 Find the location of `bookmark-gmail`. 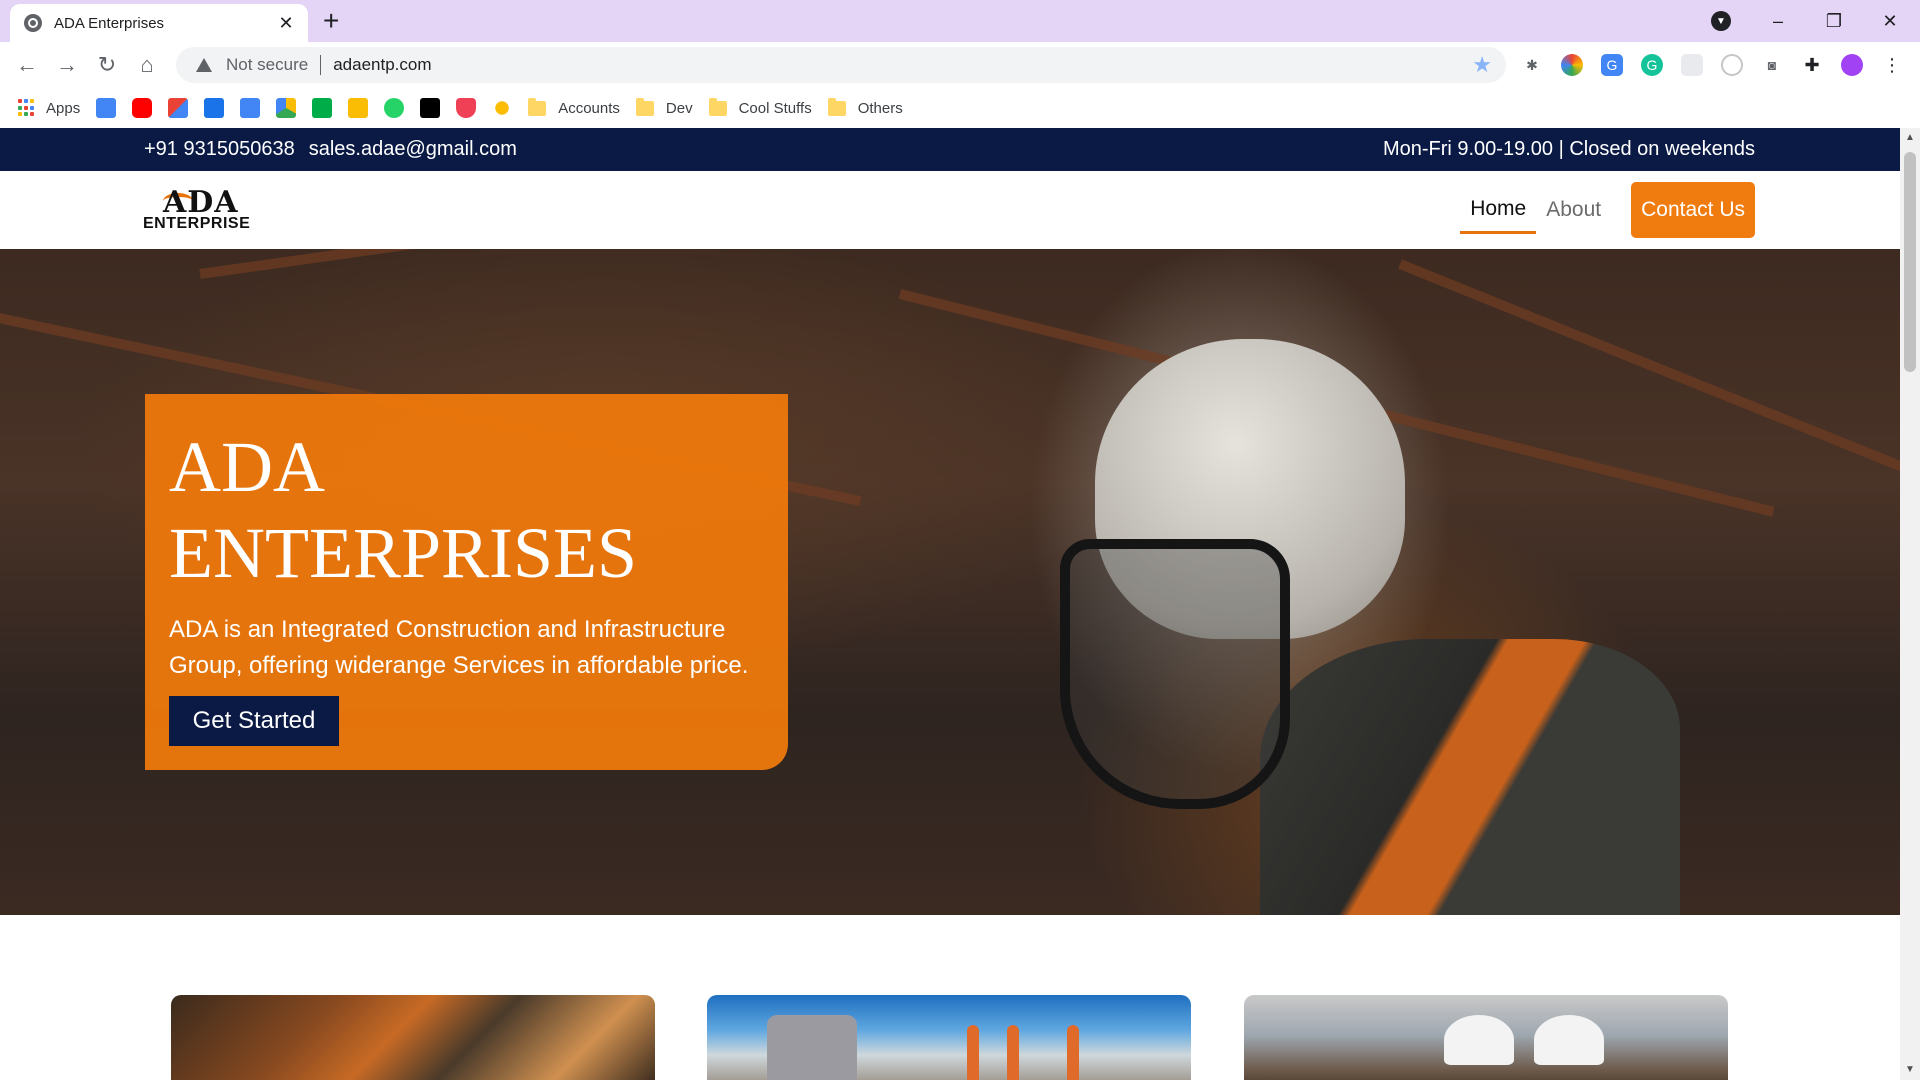

bookmark-gmail is located at coordinates (178, 108).